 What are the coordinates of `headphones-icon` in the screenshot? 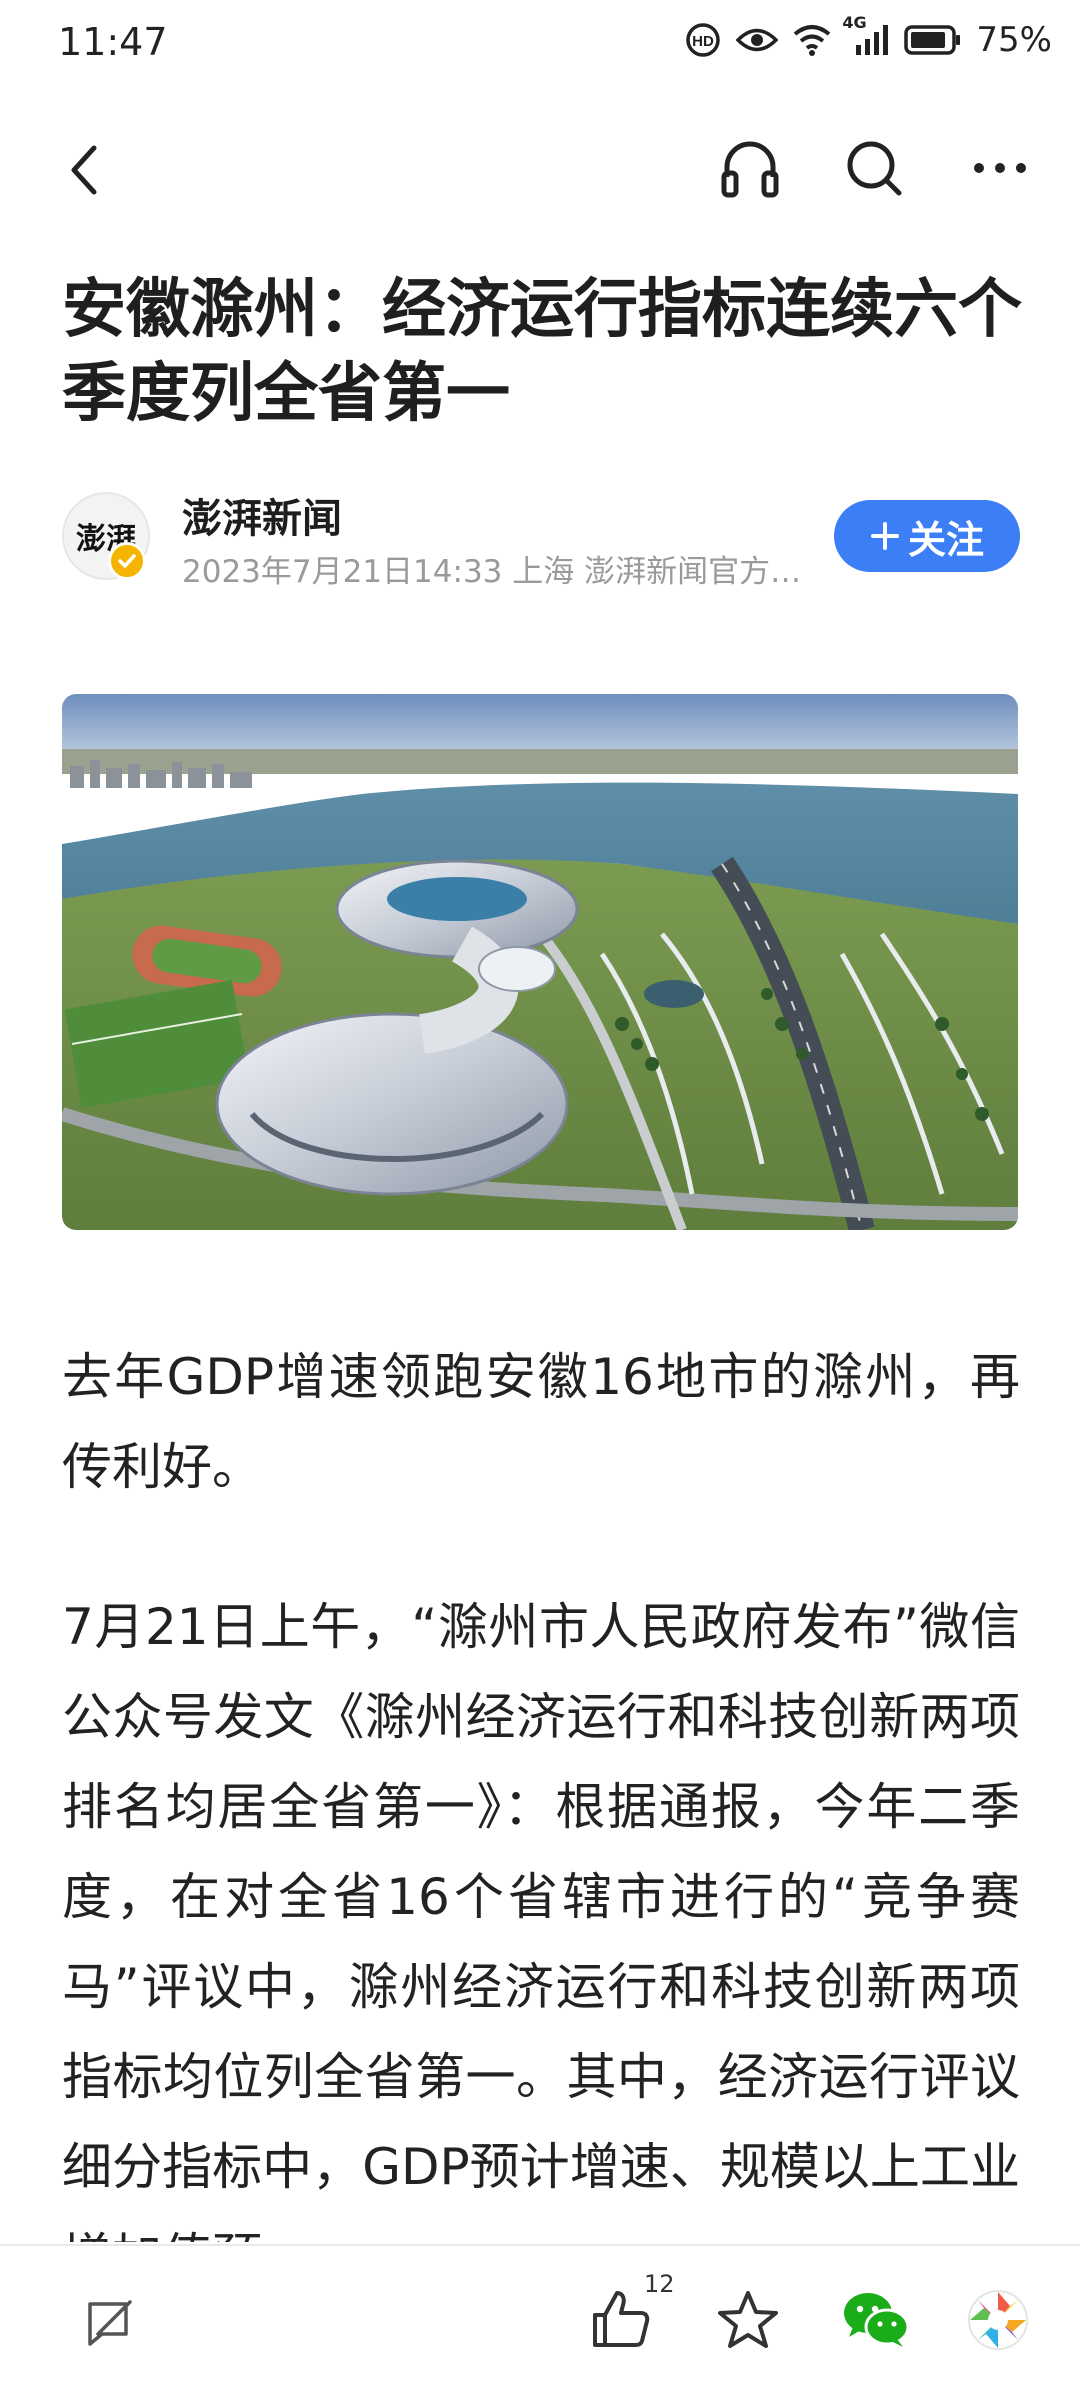 It's located at (750, 169).